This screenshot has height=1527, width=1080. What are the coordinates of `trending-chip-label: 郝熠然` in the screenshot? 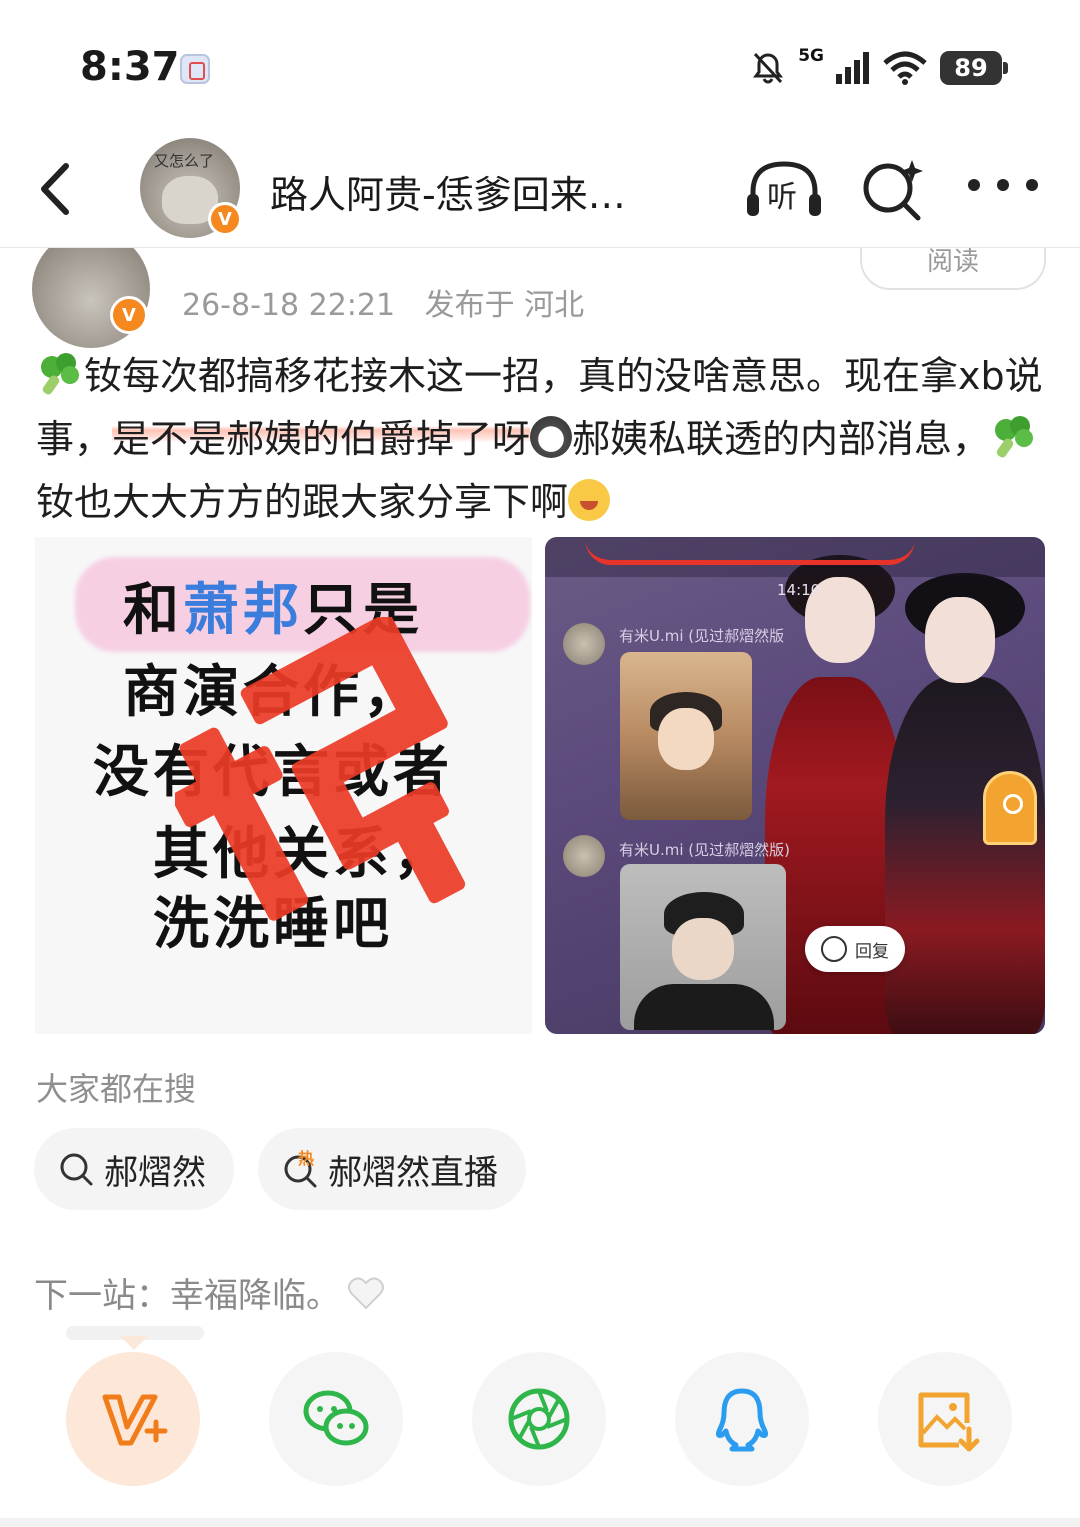 It's located at (155, 1172).